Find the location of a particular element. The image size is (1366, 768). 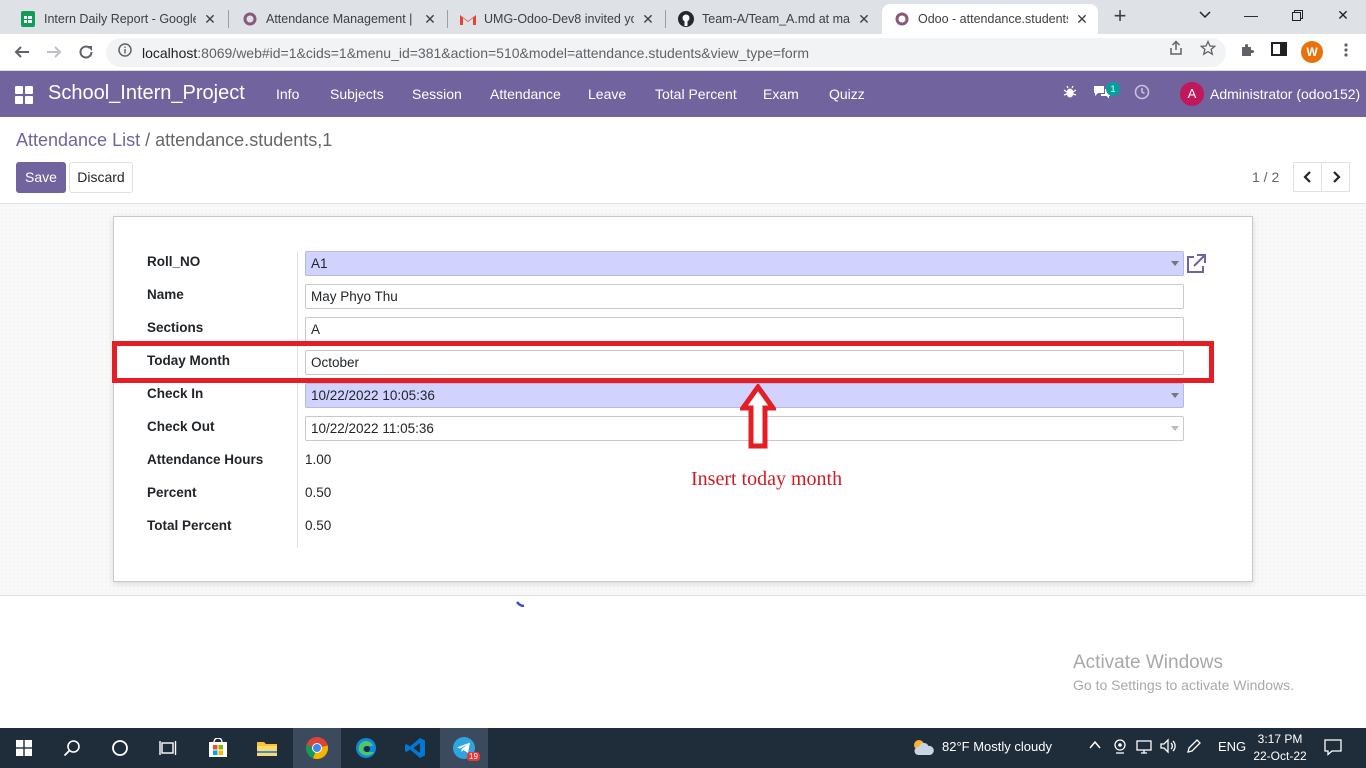

clock-date: 22-Oct-22 is located at coordinates (1280, 756).